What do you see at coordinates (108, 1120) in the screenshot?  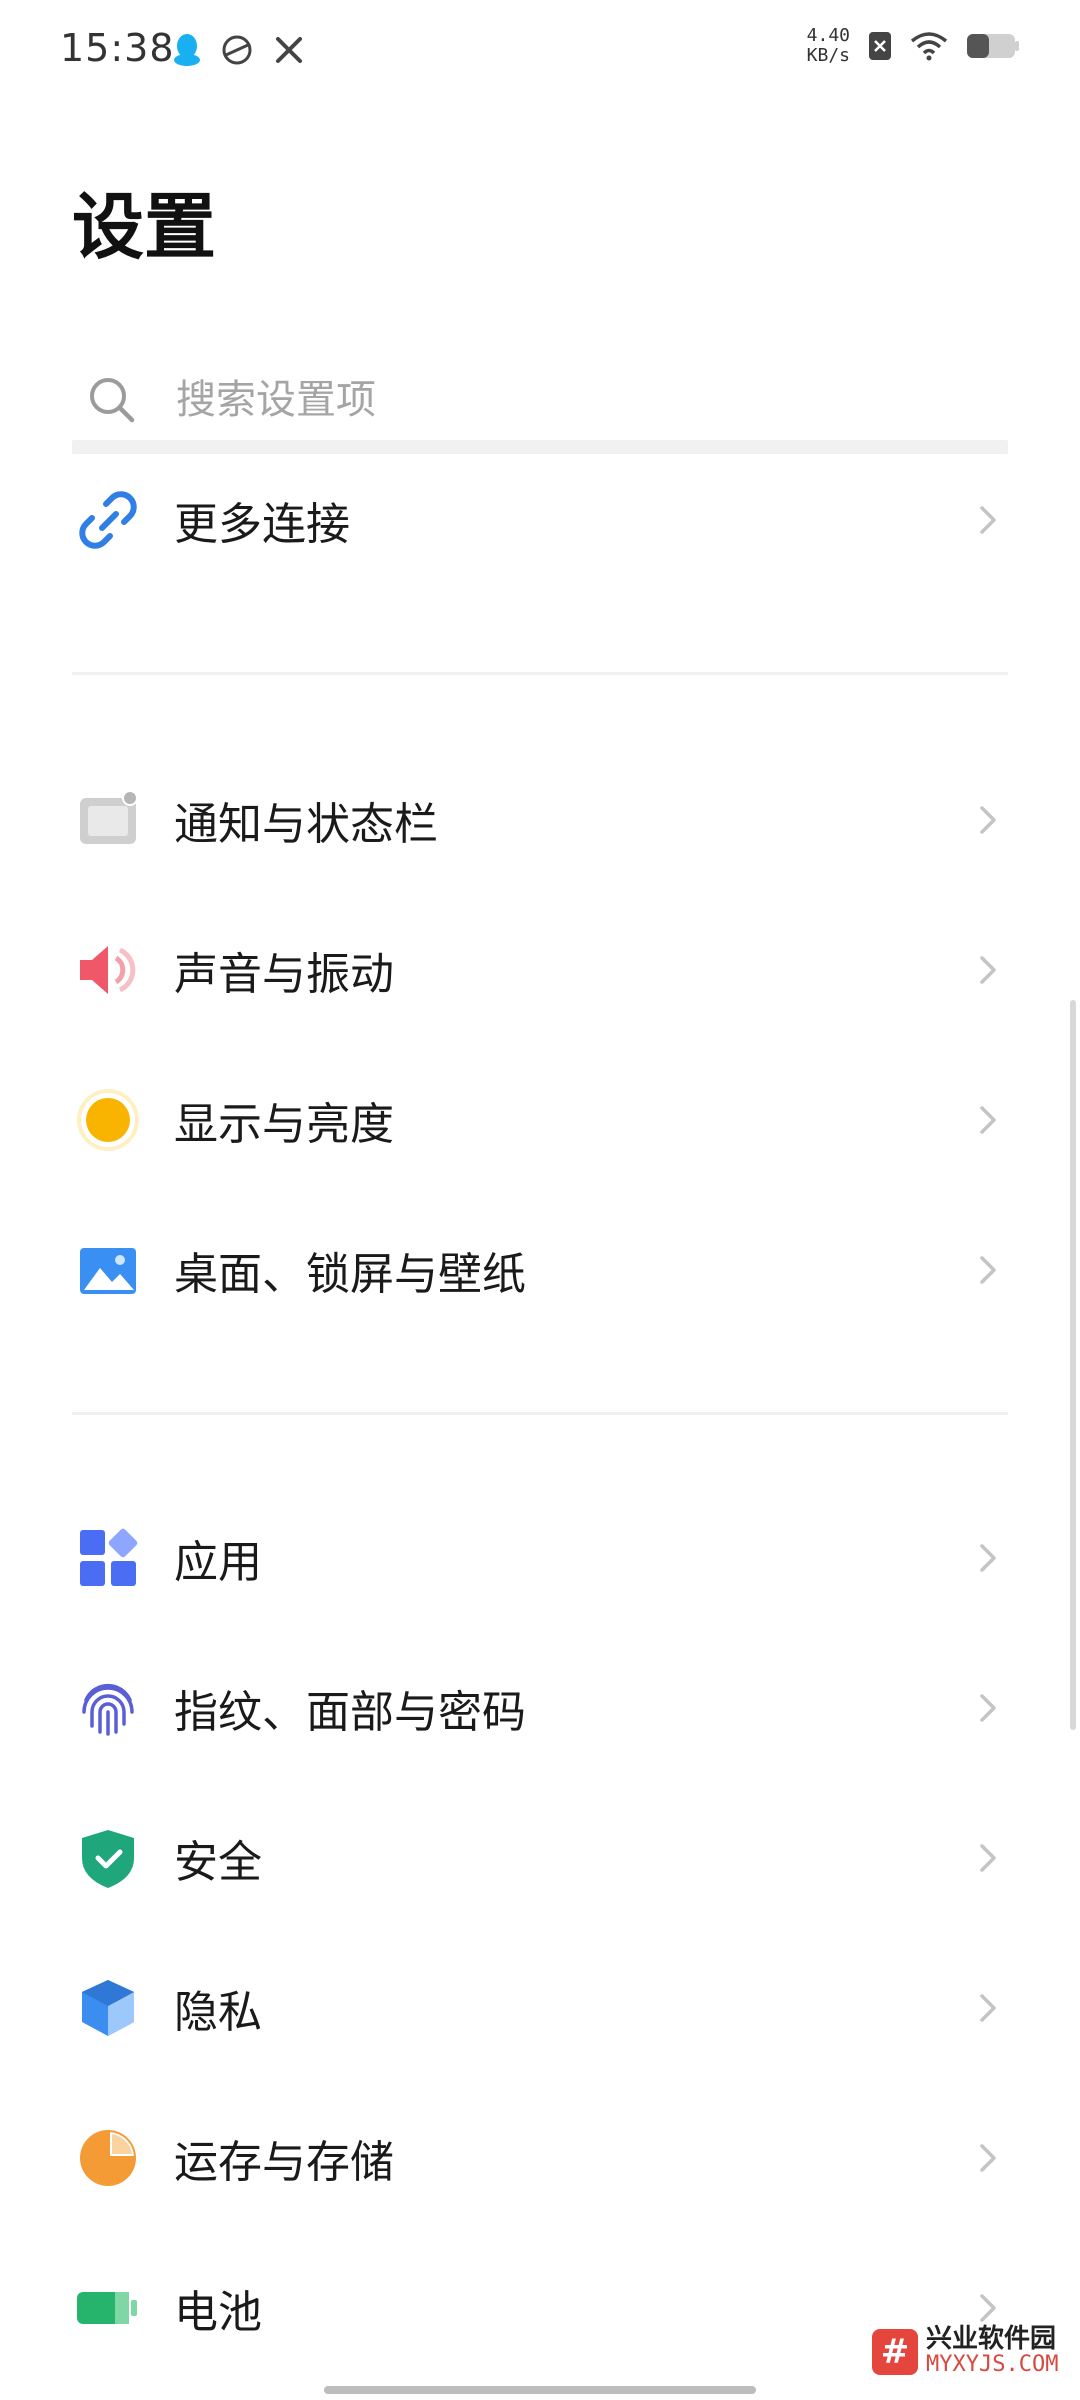 I see `brightness-icon` at bounding box center [108, 1120].